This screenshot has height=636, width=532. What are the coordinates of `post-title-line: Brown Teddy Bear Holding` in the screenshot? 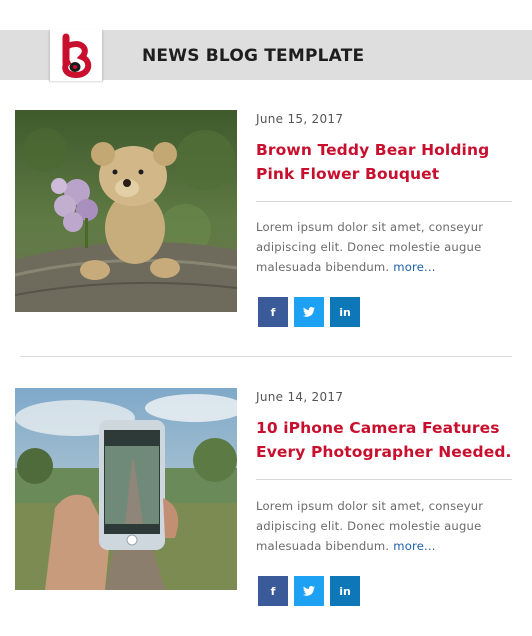 It's located at (387, 150).